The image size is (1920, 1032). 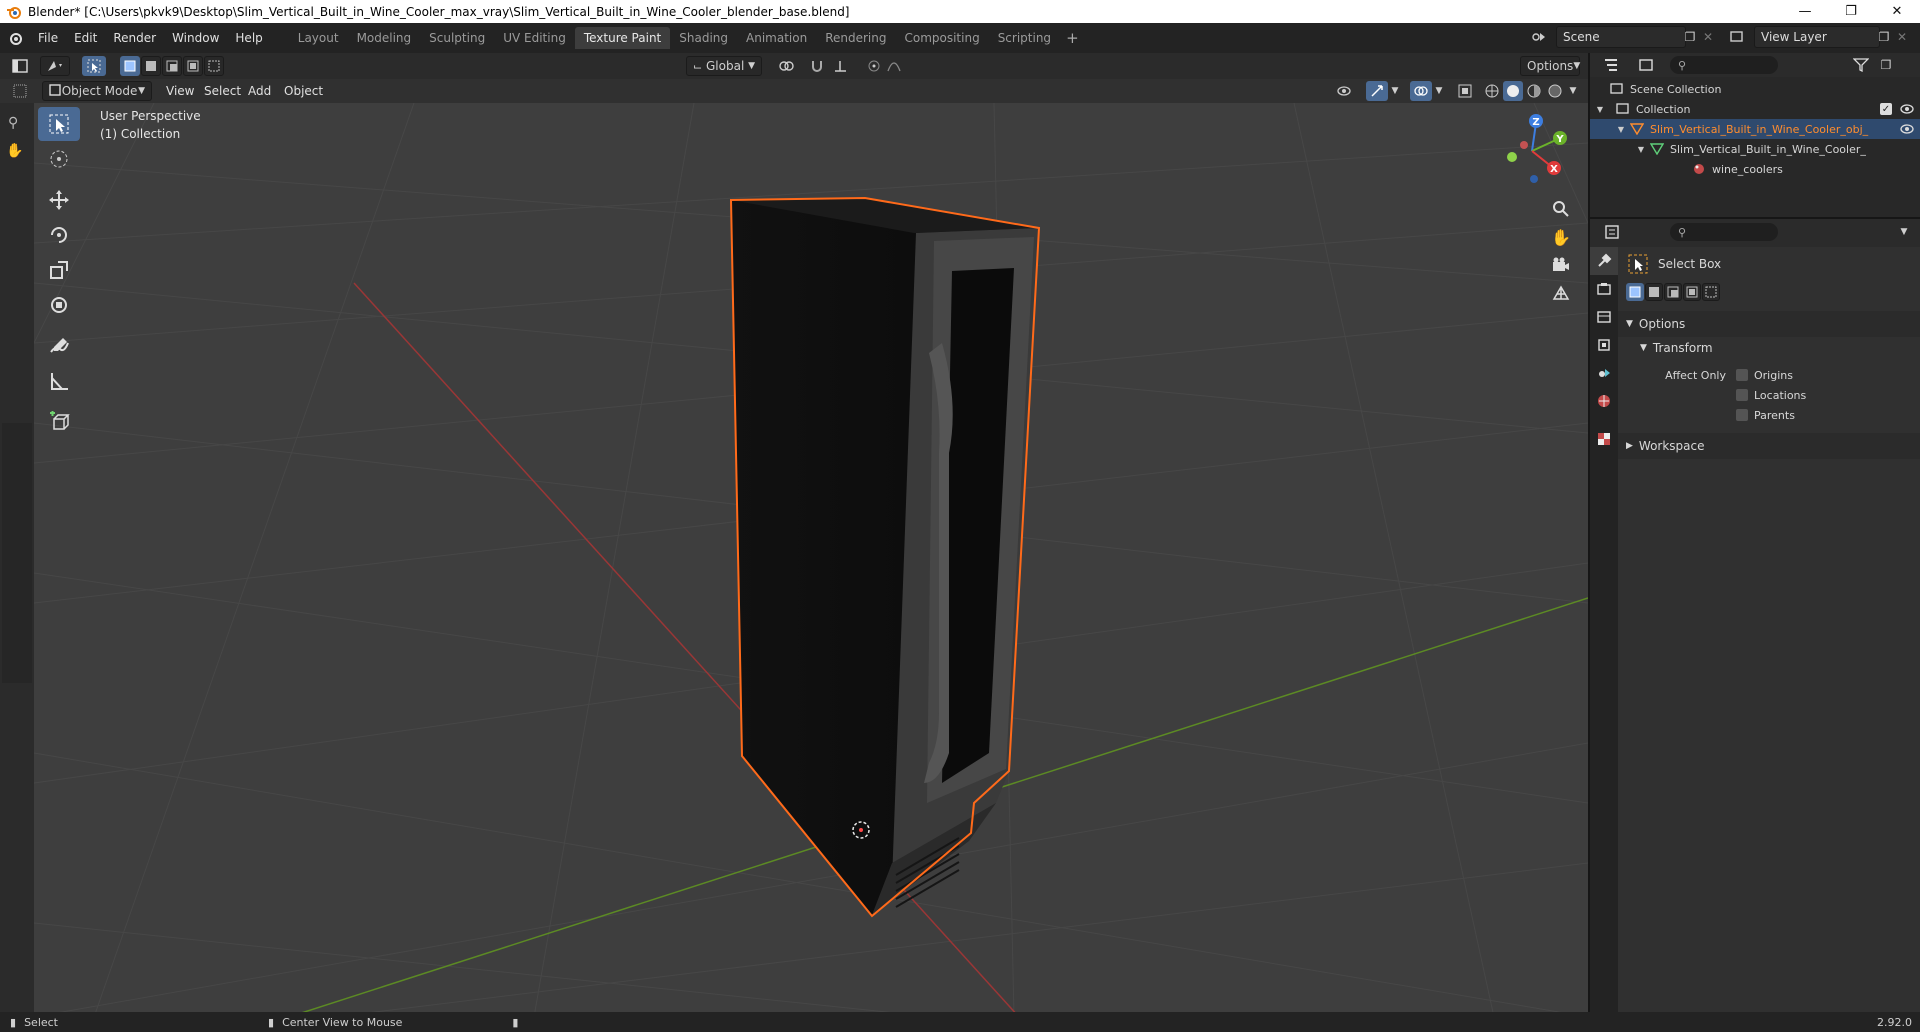 I want to click on transform-orientation-dropdown: ⌙ Global ▼, so click(x=724, y=66).